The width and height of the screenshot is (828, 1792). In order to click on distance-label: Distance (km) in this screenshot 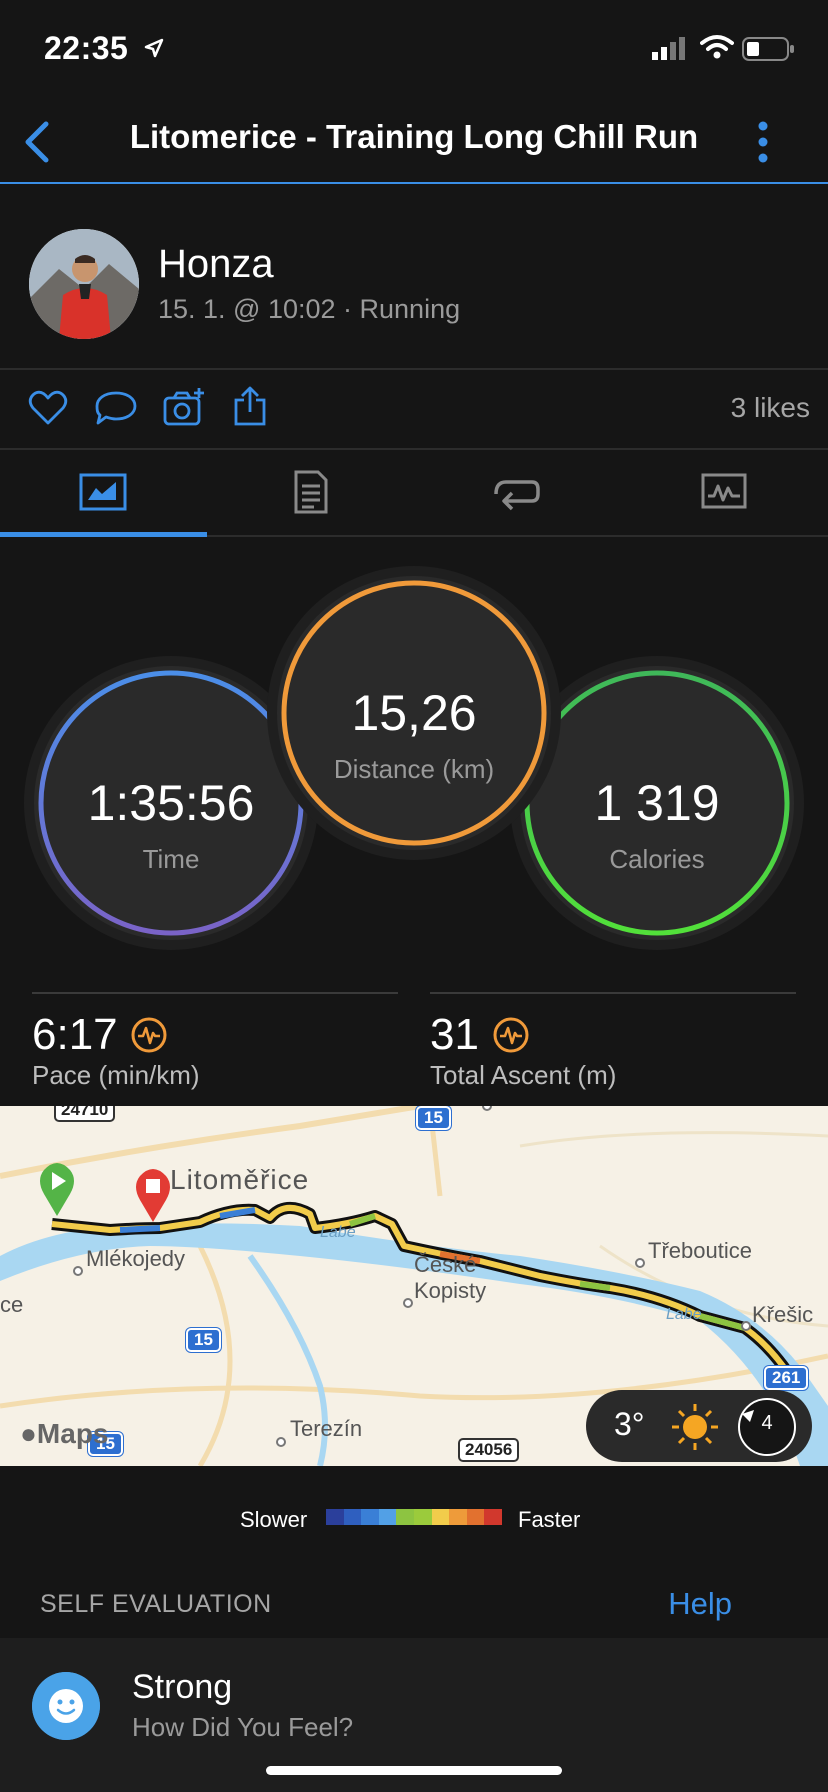, I will do `click(414, 769)`.